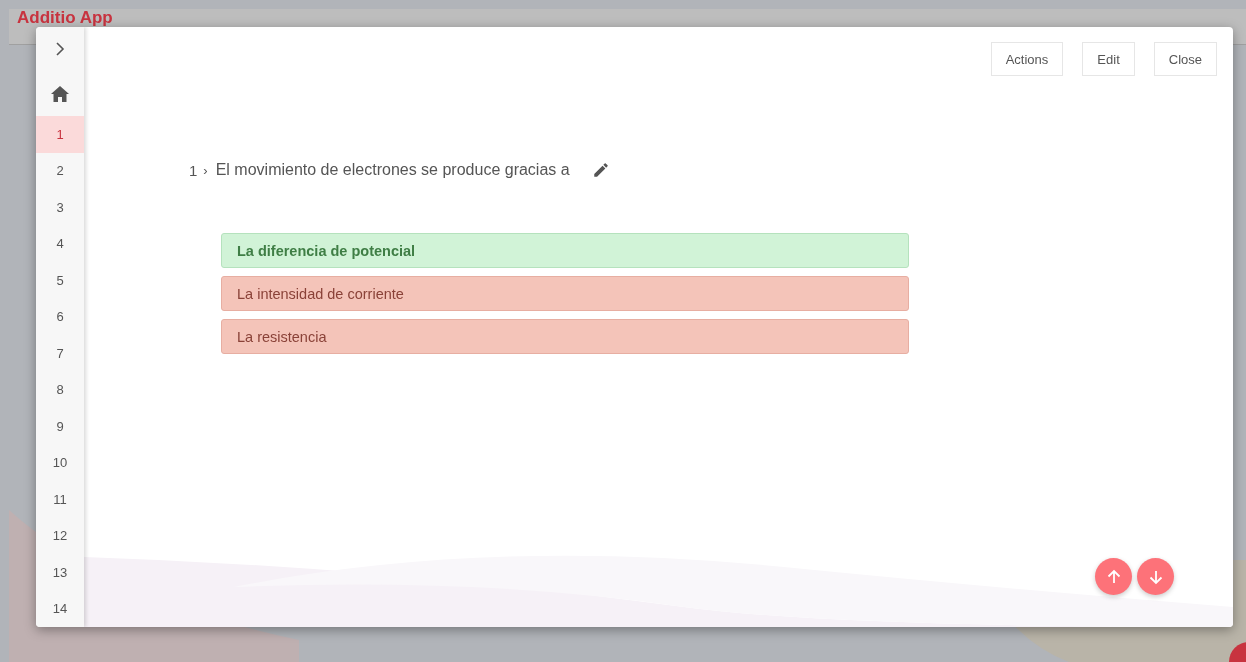  Describe the element at coordinates (60, 426) in the screenshot. I see `question-number-item: 9` at that location.